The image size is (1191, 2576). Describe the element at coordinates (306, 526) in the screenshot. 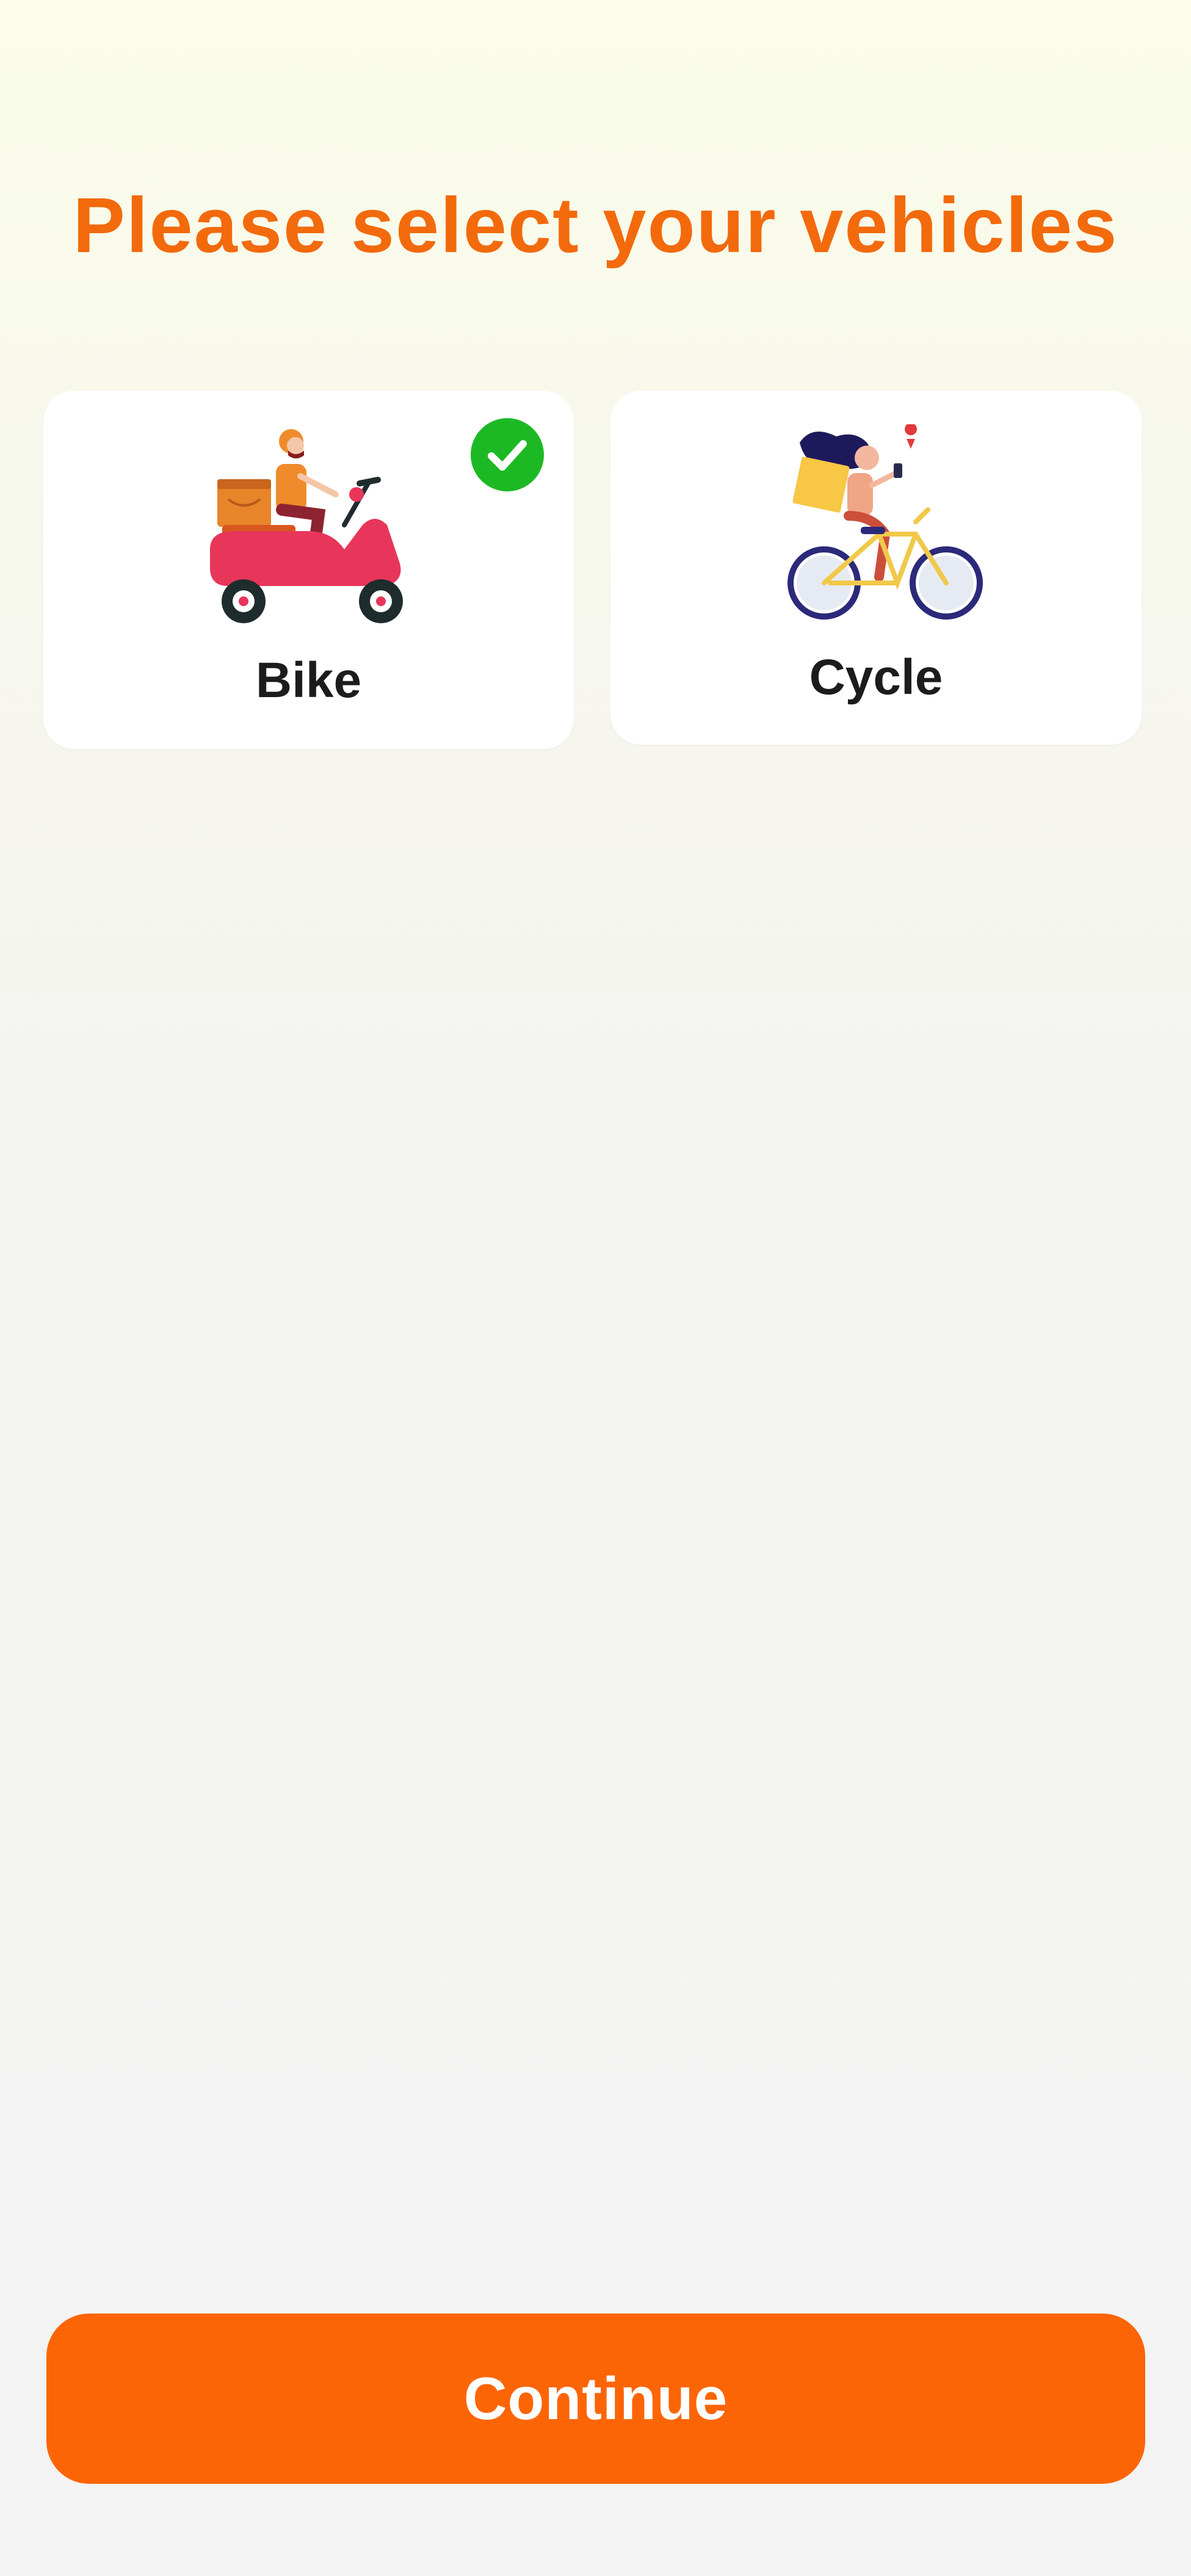

I see `scooter-delivery-illustration` at that location.